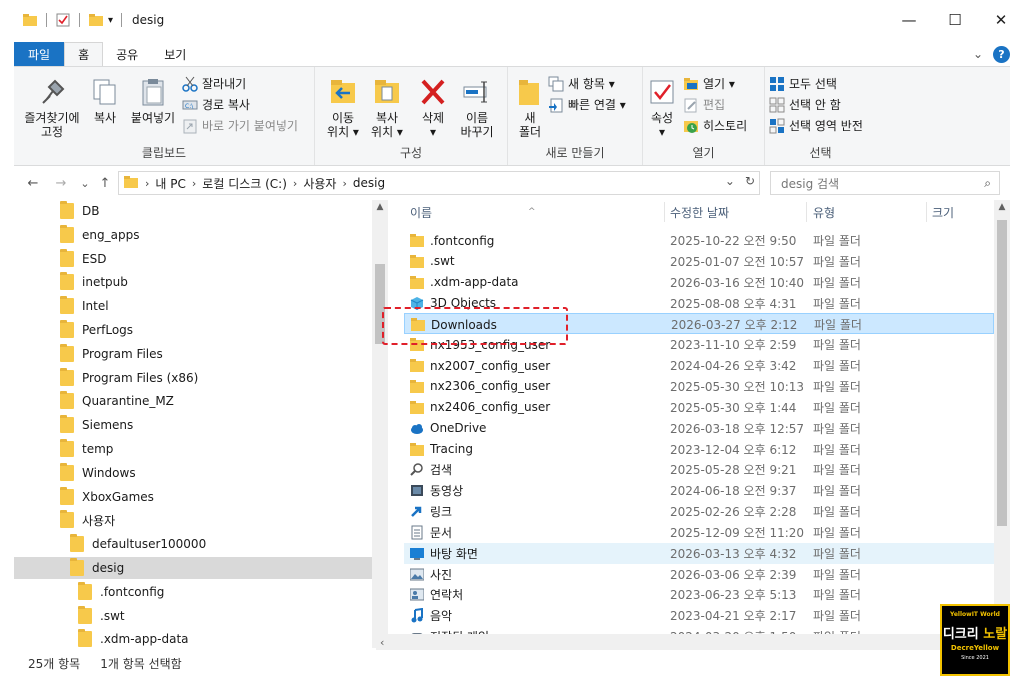  Describe the element at coordinates (699, 240) in the screenshot. I see `file-row: .fontconfig 2025-10-22 오전 9:50 파일 폴더` at that location.